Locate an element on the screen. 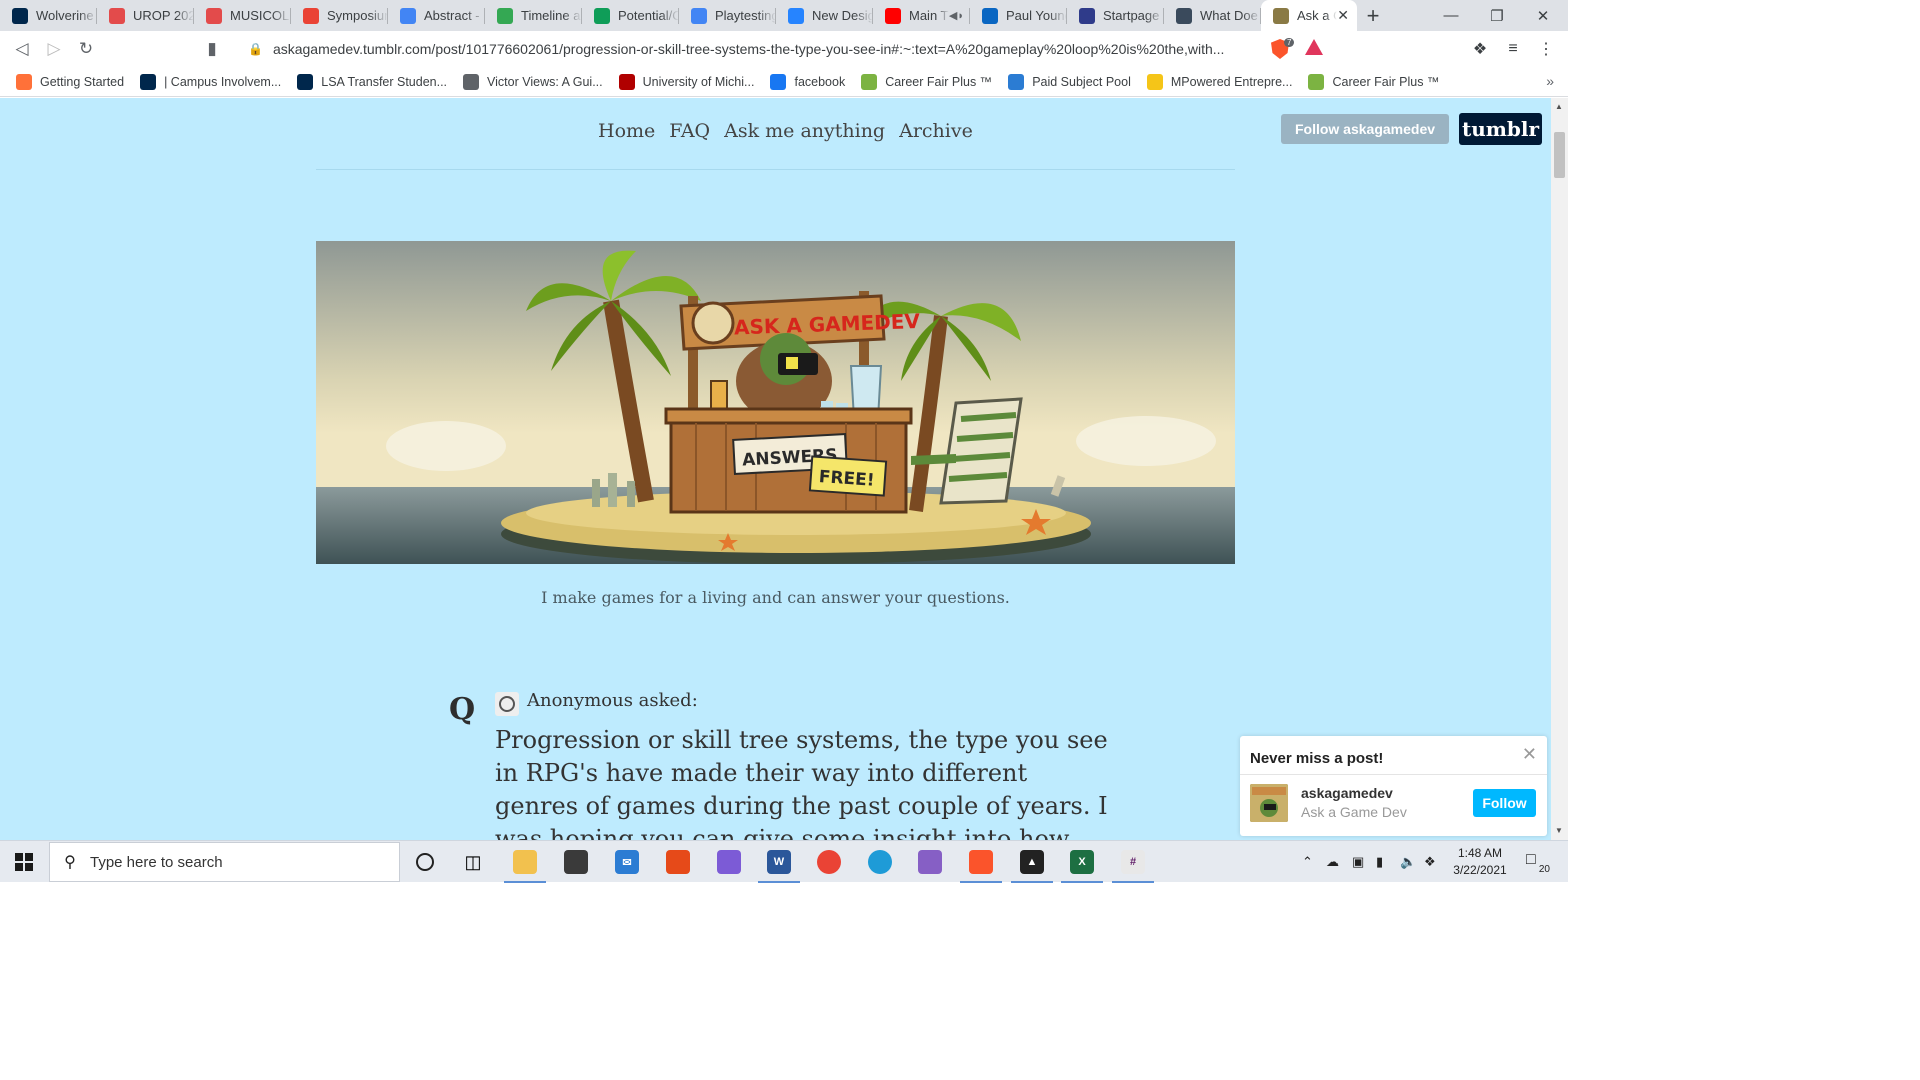 This screenshot has width=1920, height=1080. banner-illustration: ASK A GAMEDEV ANSWERS FREE! is located at coordinates (775, 402).